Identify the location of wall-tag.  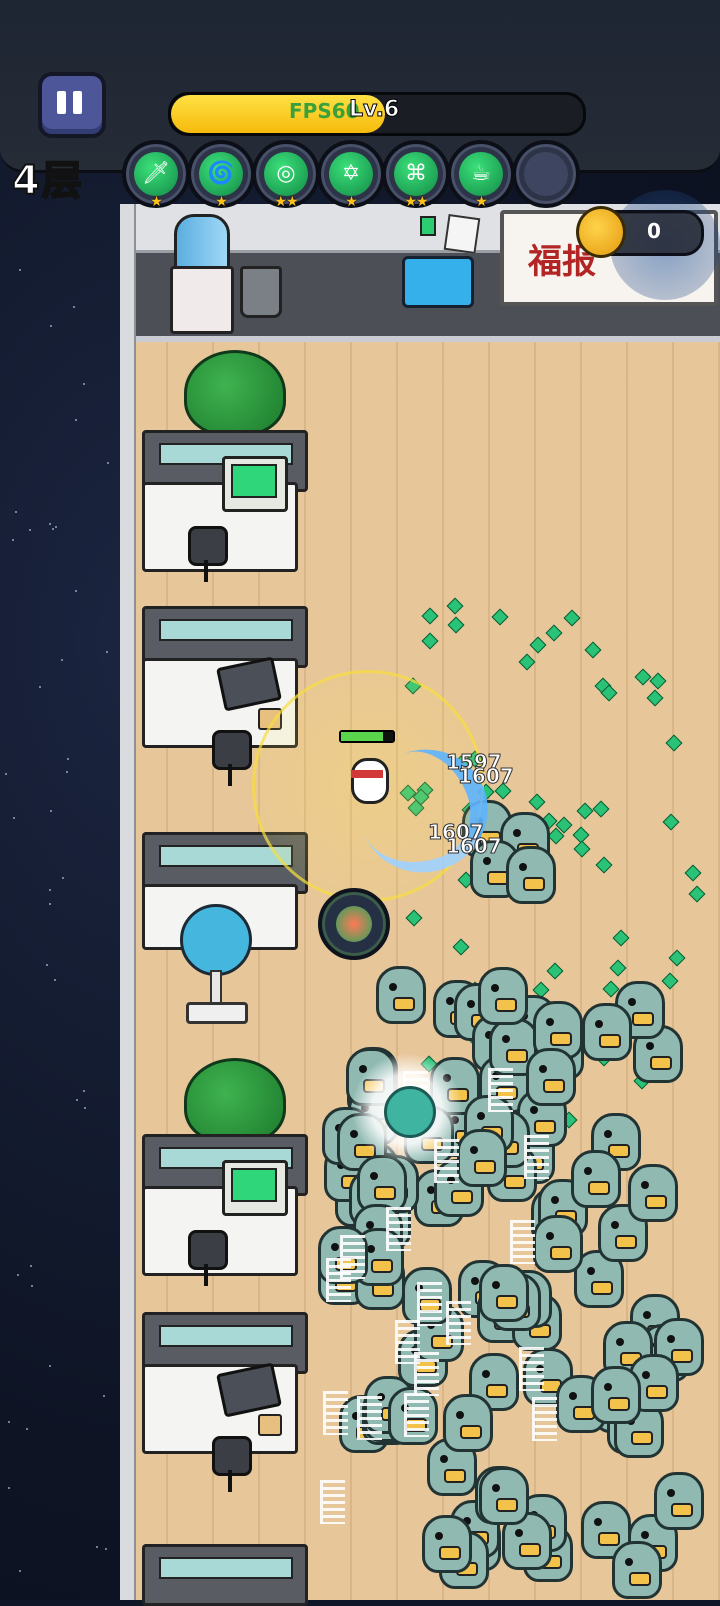
(428, 226).